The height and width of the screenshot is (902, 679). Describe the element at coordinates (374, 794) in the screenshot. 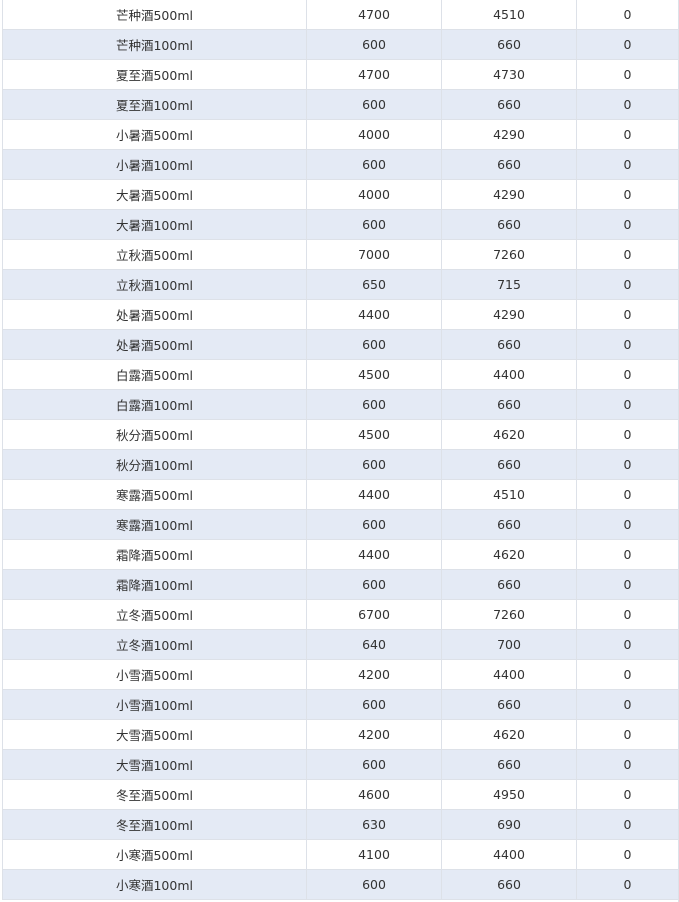

I see `value-a-cell: 4600` at that location.